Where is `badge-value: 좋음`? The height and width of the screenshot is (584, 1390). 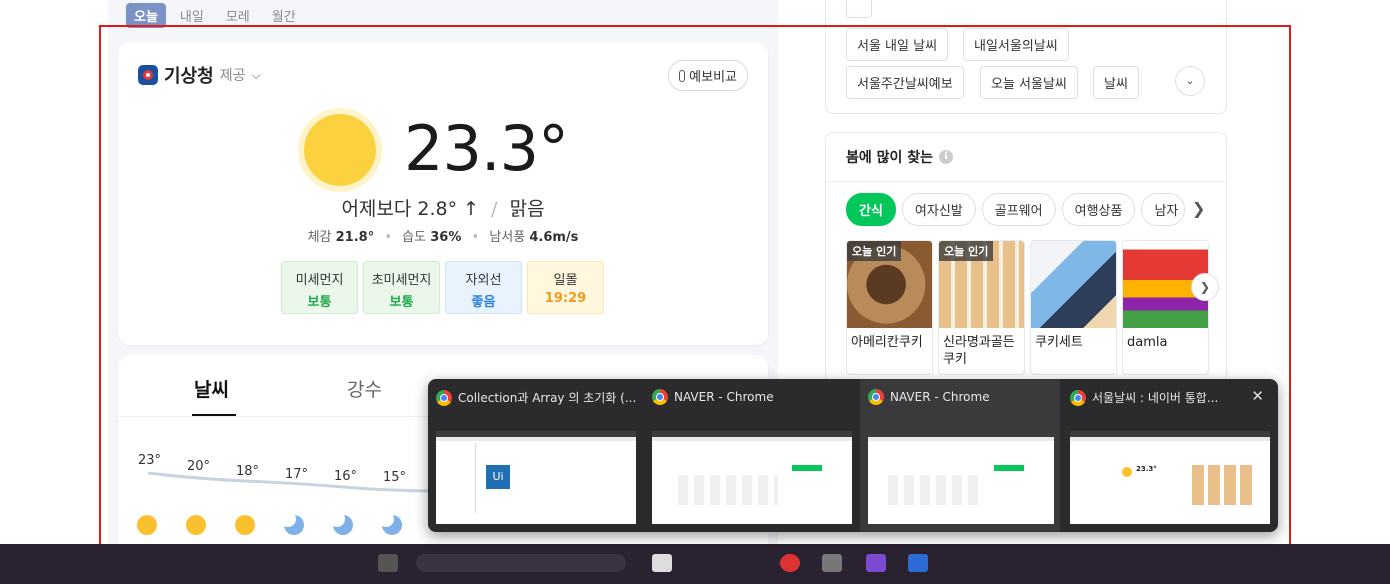 badge-value: 좋음 is located at coordinates (483, 302).